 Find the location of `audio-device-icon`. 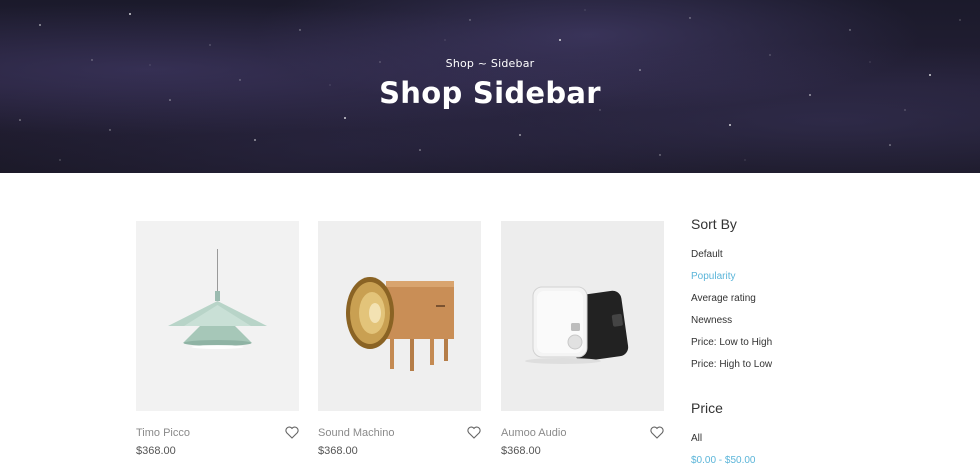

audio-device-icon is located at coordinates (577, 325).